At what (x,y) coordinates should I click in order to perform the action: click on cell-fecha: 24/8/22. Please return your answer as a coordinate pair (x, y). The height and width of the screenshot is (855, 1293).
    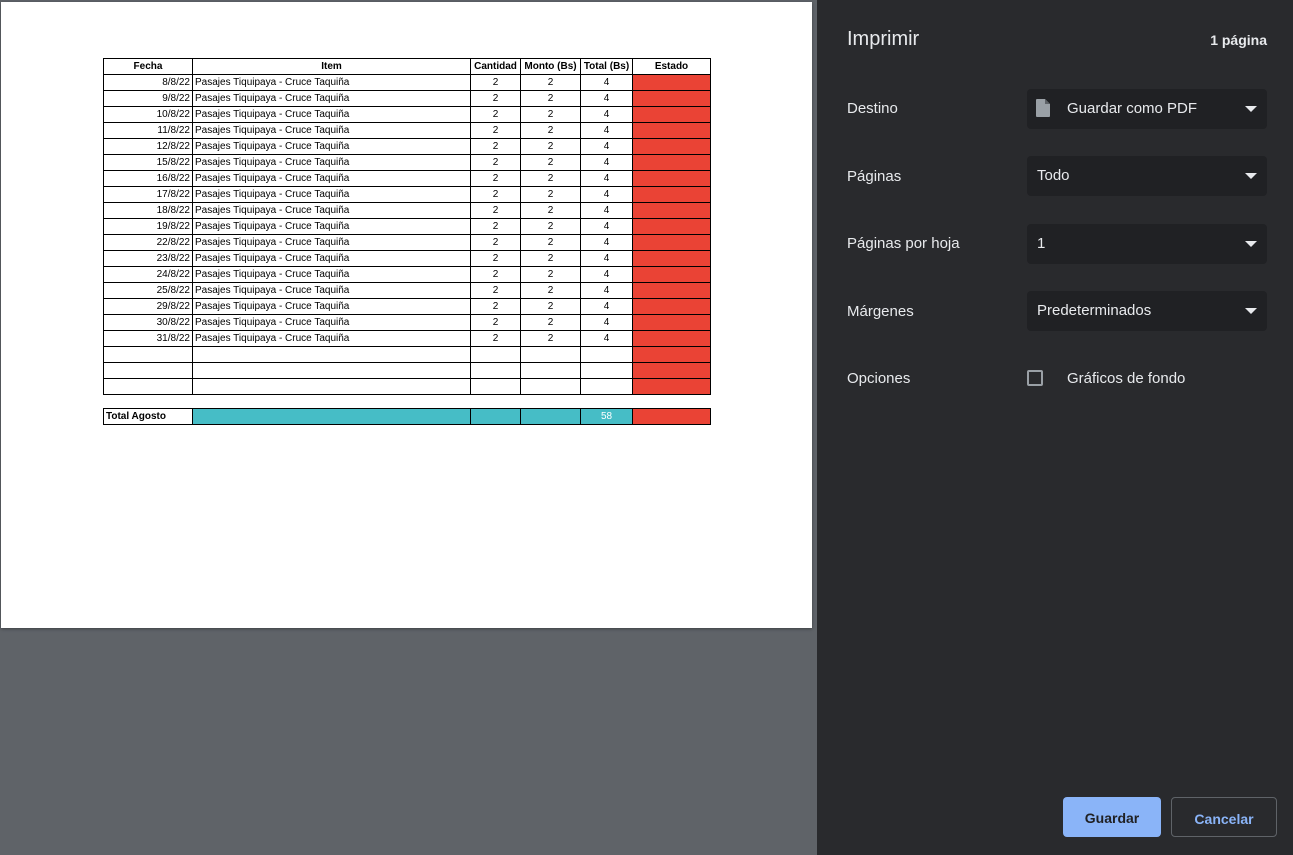
    Looking at the image, I should click on (148, 274).